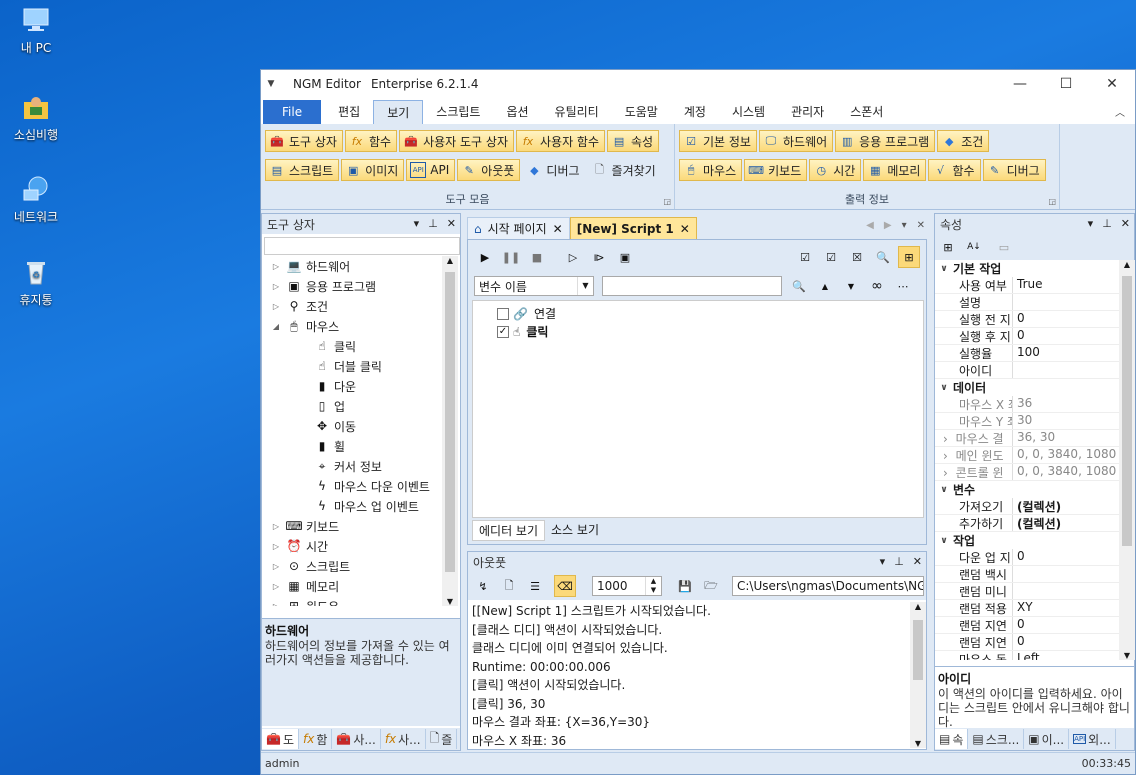 The image size is (1136, 775). What do you see at coordinates (1027, 353) in the screenshot?
I see `property-row: 실행율 100` at bounding box center [1027, 353].